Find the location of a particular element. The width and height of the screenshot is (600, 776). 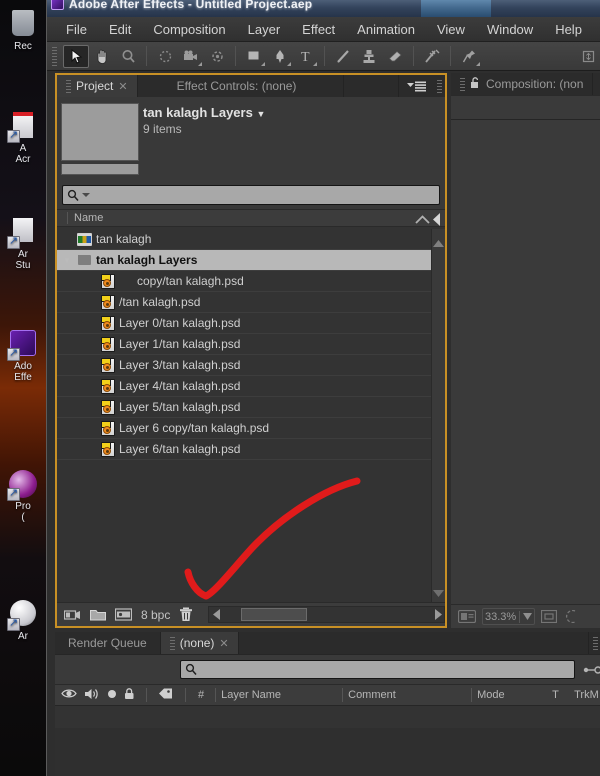

menu-item-help: Help is located at coordinates (568, 29).